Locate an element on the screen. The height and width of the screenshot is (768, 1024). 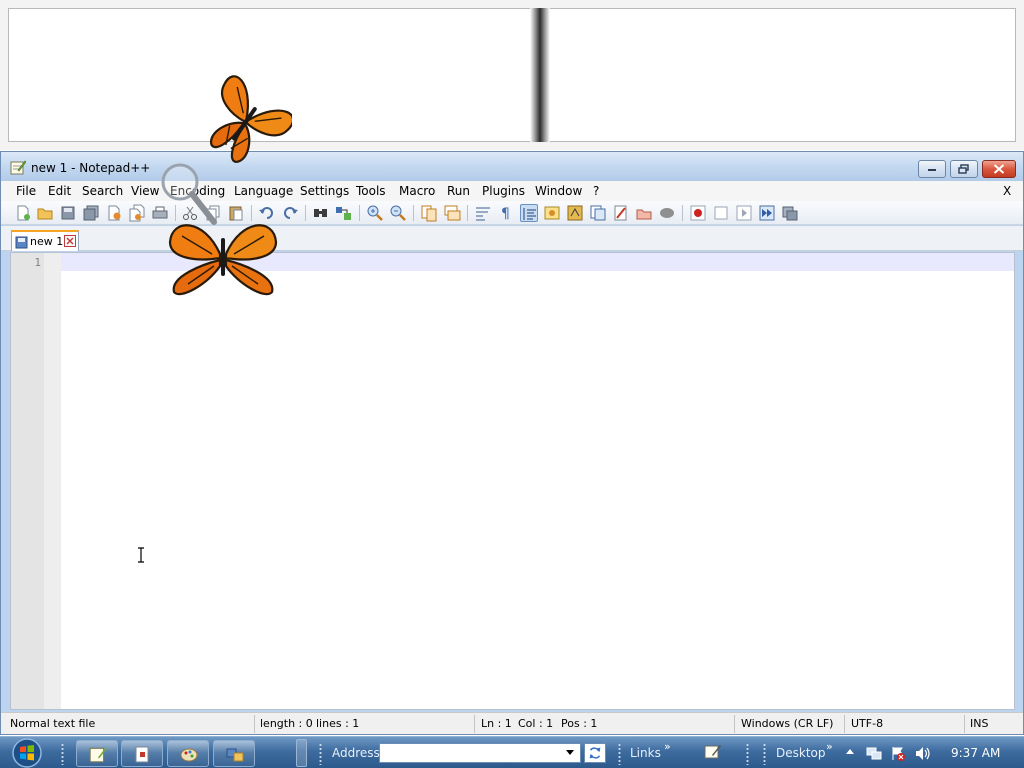
restore-button is located at coordinates (964, 169).